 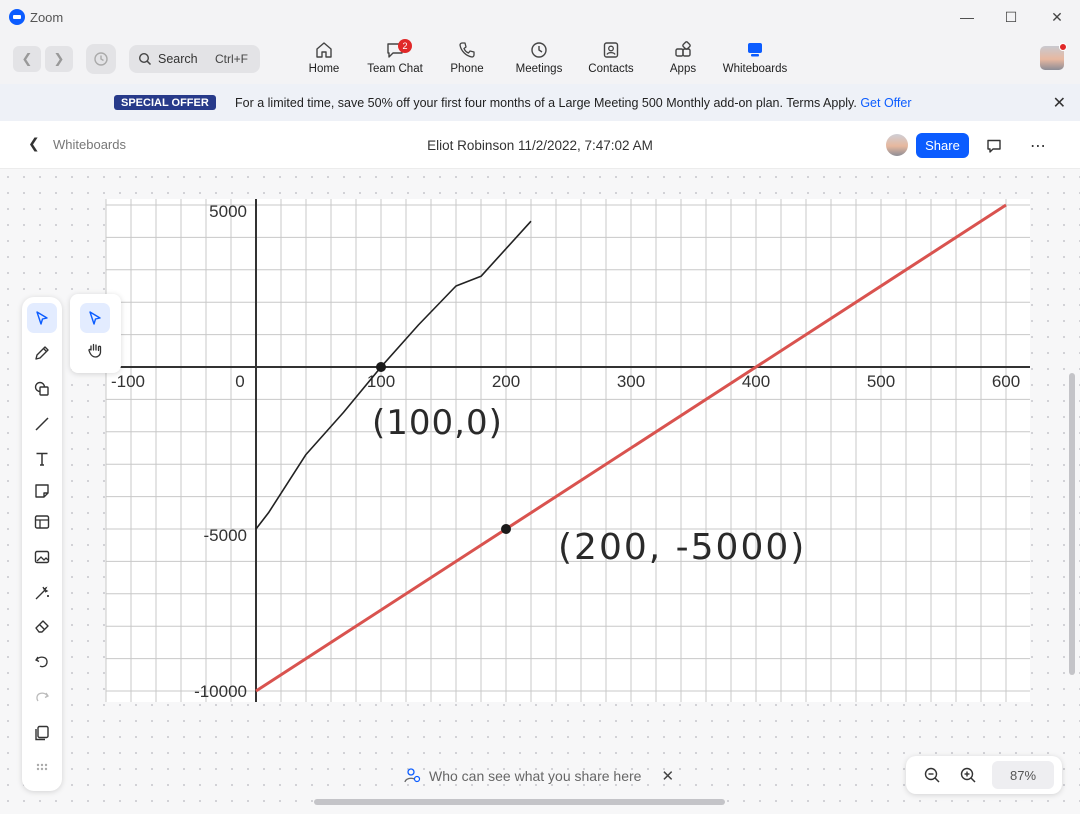 What do you see at coordinates (324, 50) in the screenshot?
I see `home-icon` at bounding box center [324, 50].